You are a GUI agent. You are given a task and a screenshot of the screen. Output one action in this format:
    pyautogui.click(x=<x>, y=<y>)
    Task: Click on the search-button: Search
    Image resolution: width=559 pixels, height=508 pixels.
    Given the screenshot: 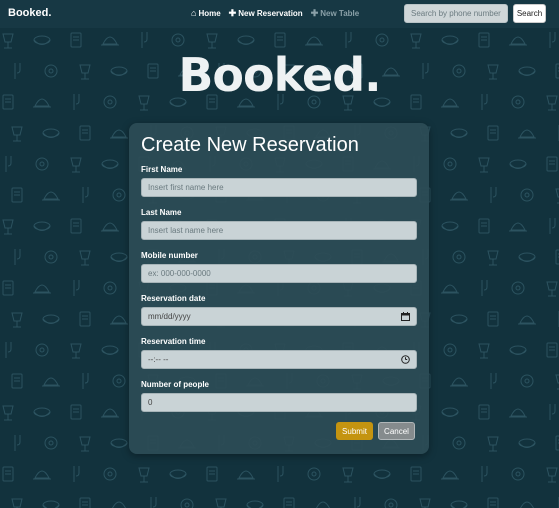 What is the action you would take?
    pyautogui.click(x=529, y=13)
    